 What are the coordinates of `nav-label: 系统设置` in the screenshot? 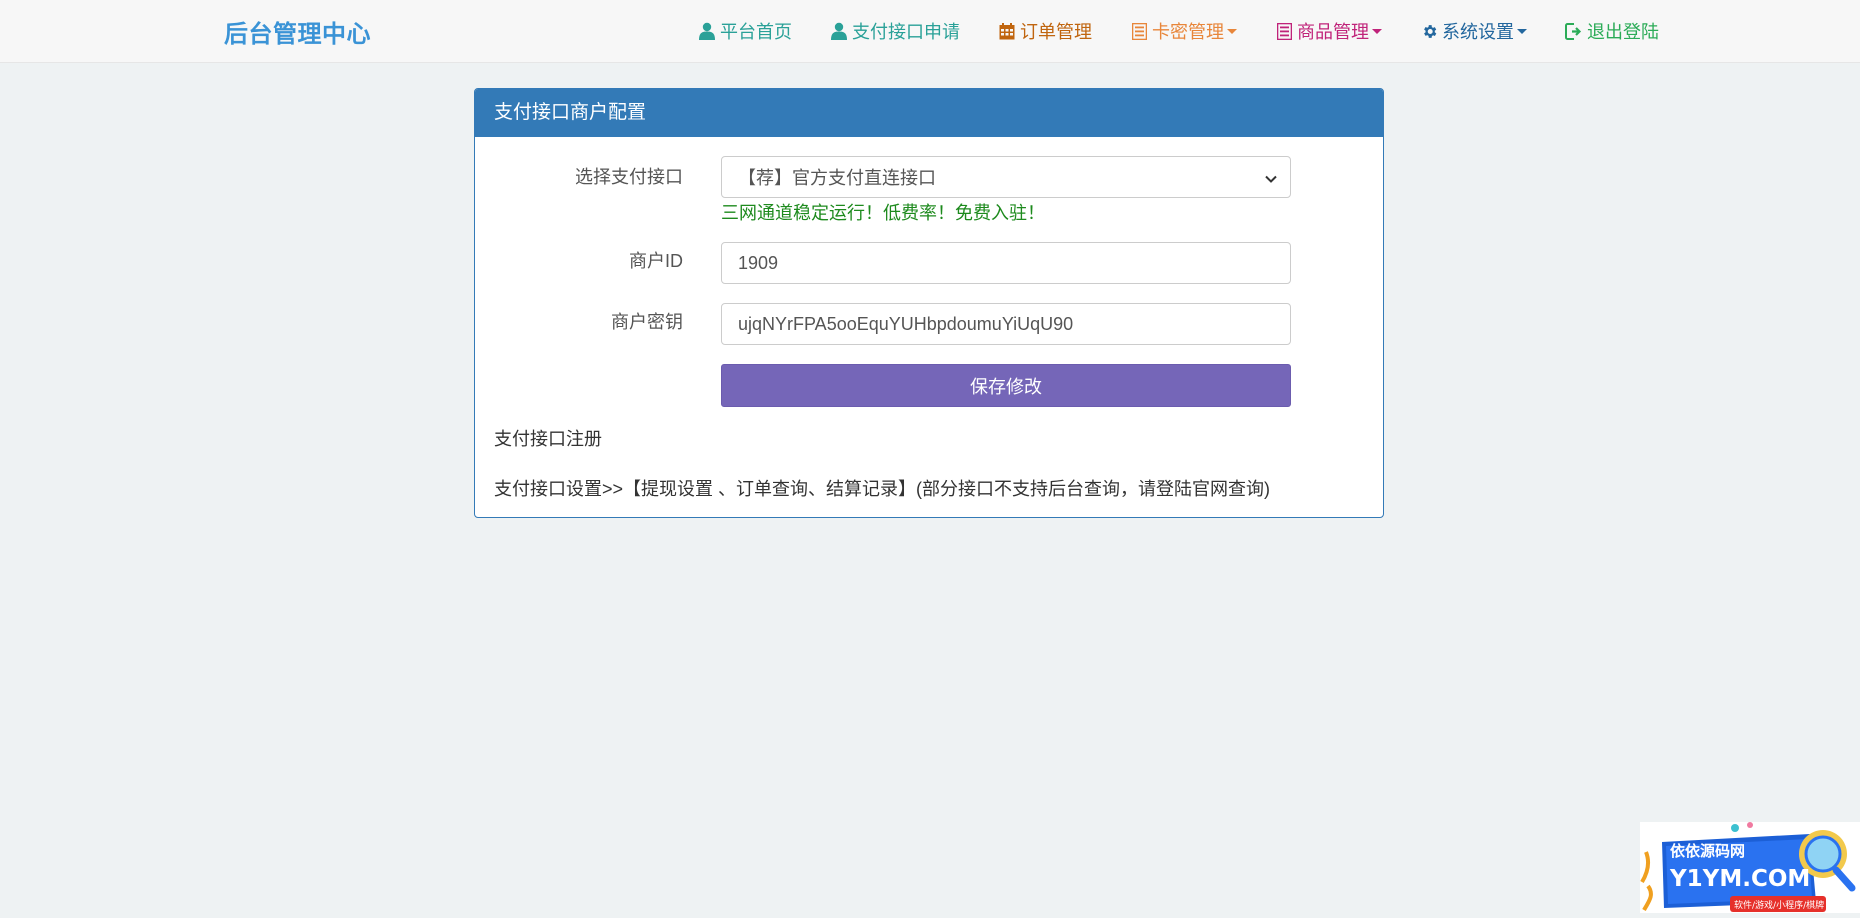 It's located at (1478, 32).